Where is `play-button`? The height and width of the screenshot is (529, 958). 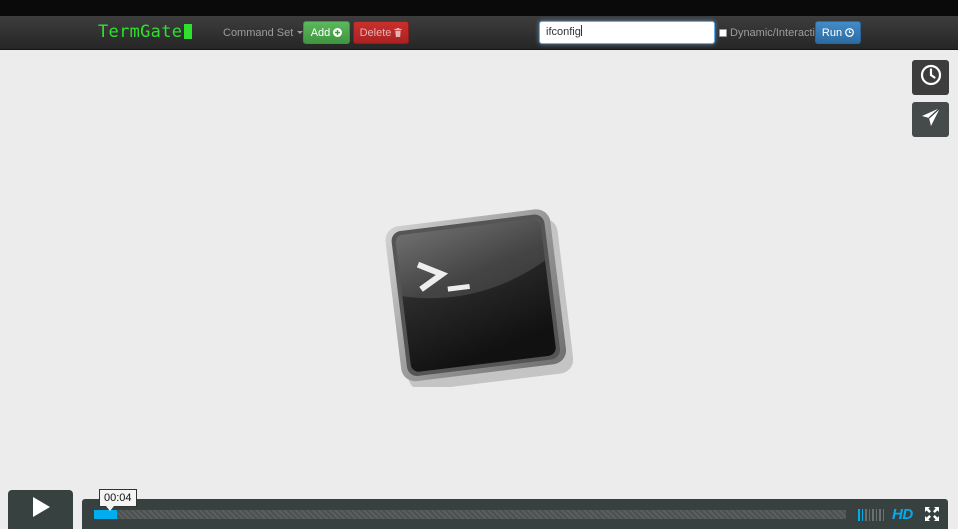
play-button is located at coordinates (40, 509).